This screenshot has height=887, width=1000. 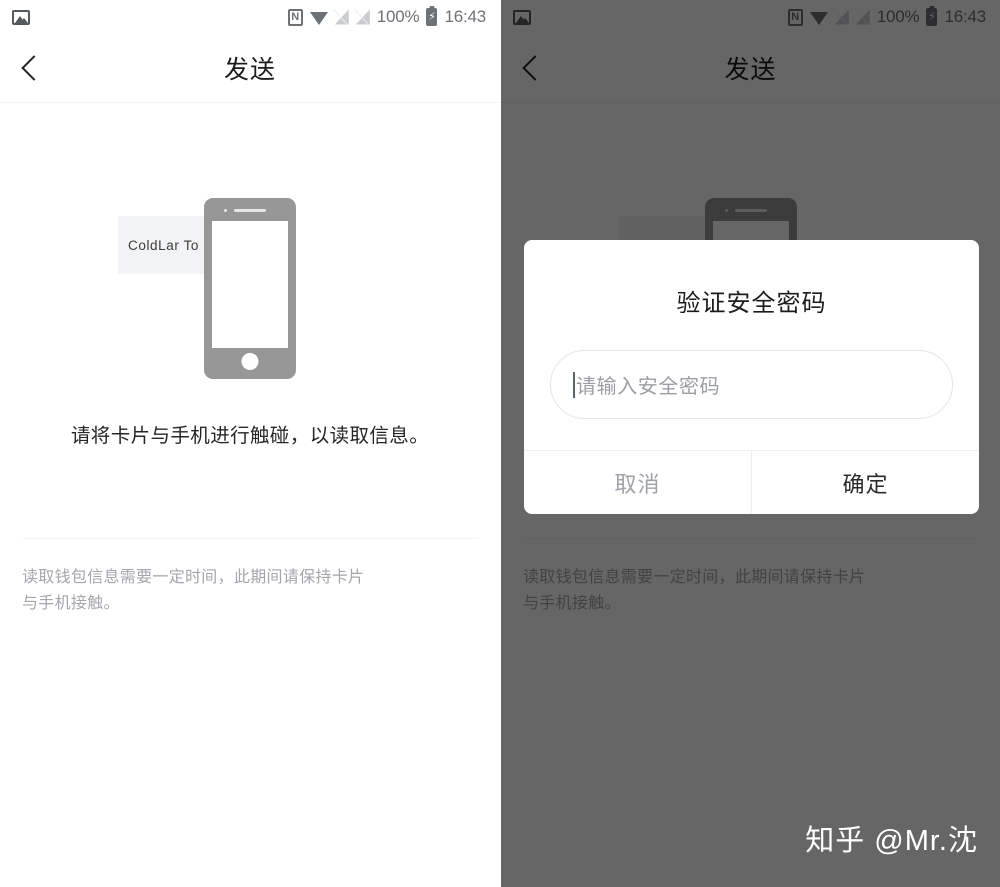 I want to click on phone-home-button-shape, so click(x=250, y=361).